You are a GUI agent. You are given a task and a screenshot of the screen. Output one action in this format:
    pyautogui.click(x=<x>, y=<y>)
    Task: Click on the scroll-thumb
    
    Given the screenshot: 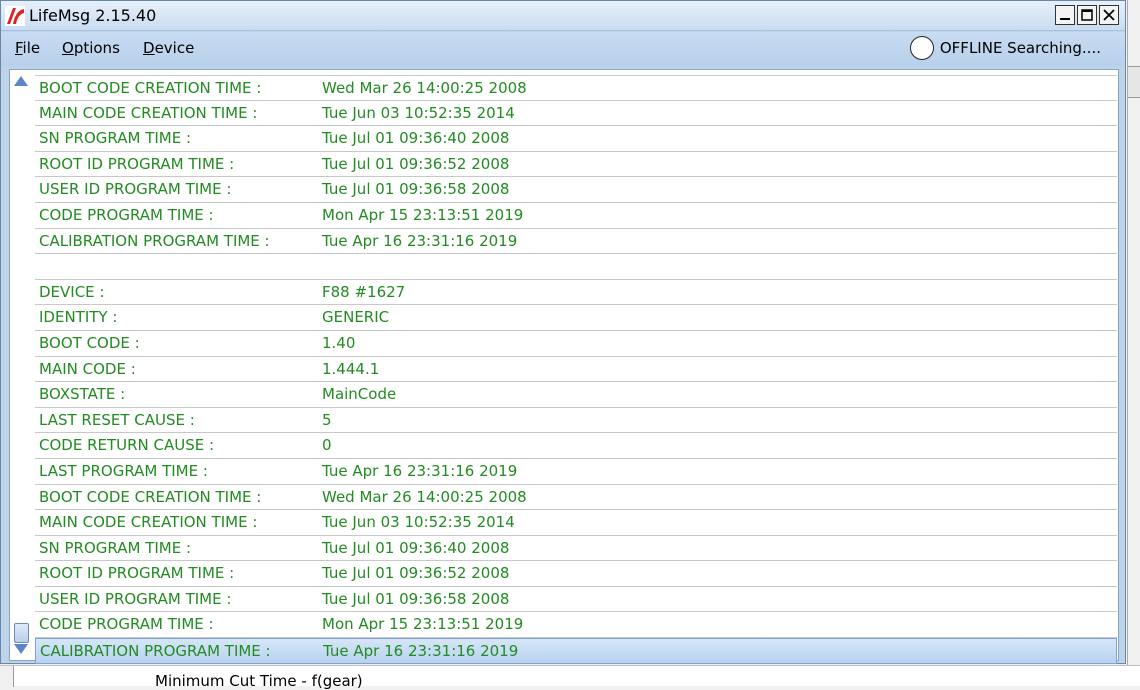 What is the action you would take?
    pyautogui.click(x=21, y=633)
    